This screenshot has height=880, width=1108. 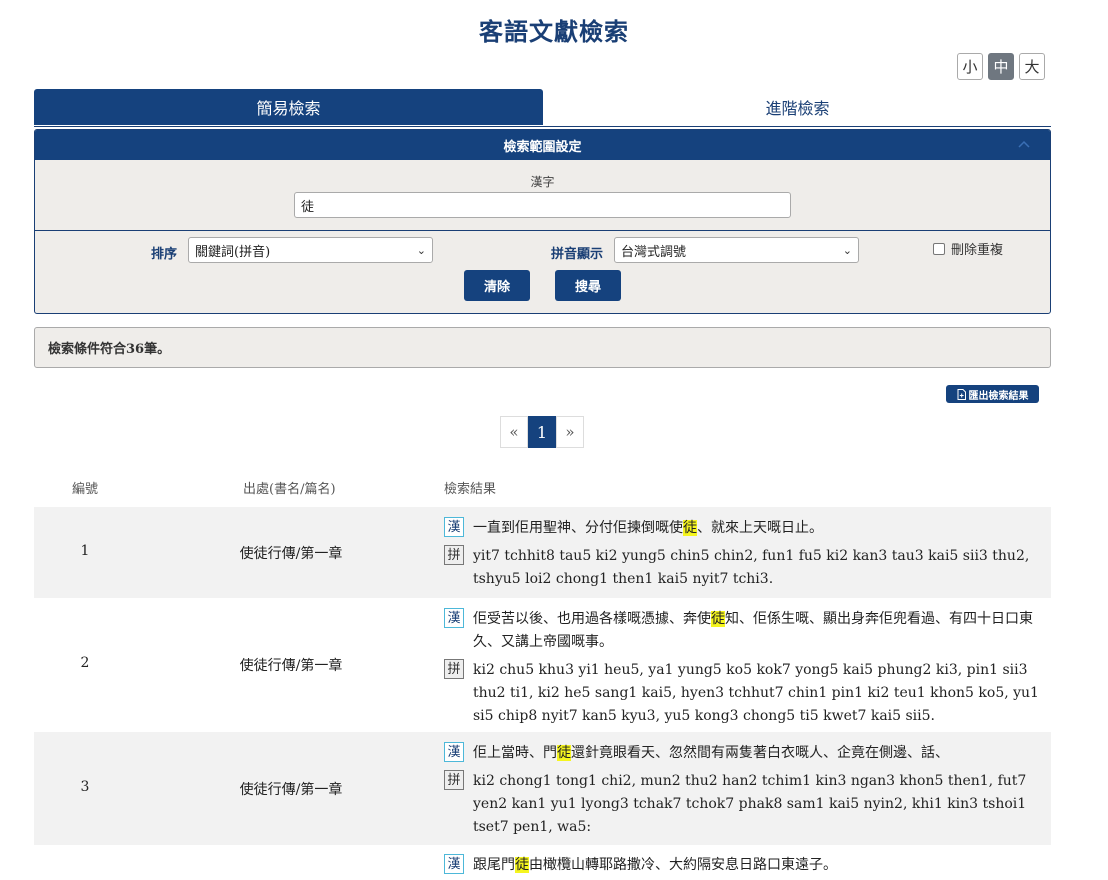 What do you see at coordinates (288, 107) in the screenshot?
I see `tab-simple-search: 簡易檢索` at bounding box center [288, 107].